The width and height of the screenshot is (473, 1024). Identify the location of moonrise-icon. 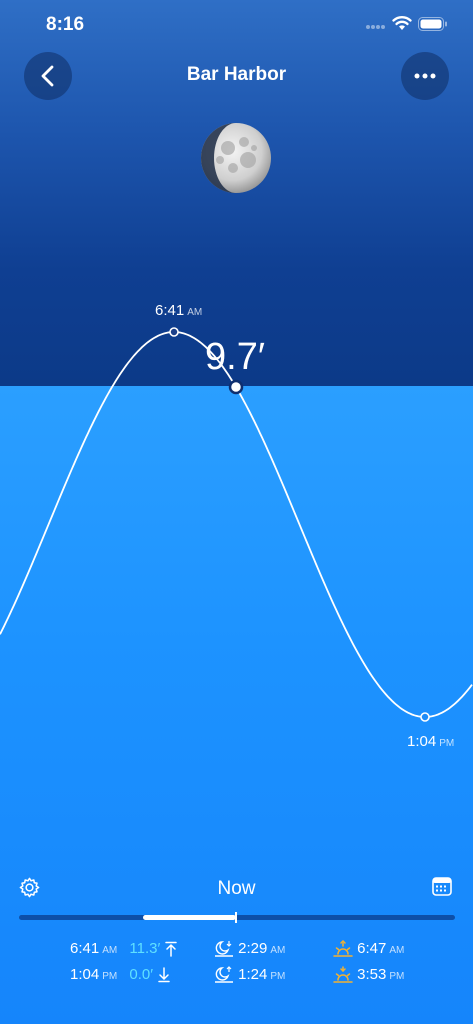
(224, 974).